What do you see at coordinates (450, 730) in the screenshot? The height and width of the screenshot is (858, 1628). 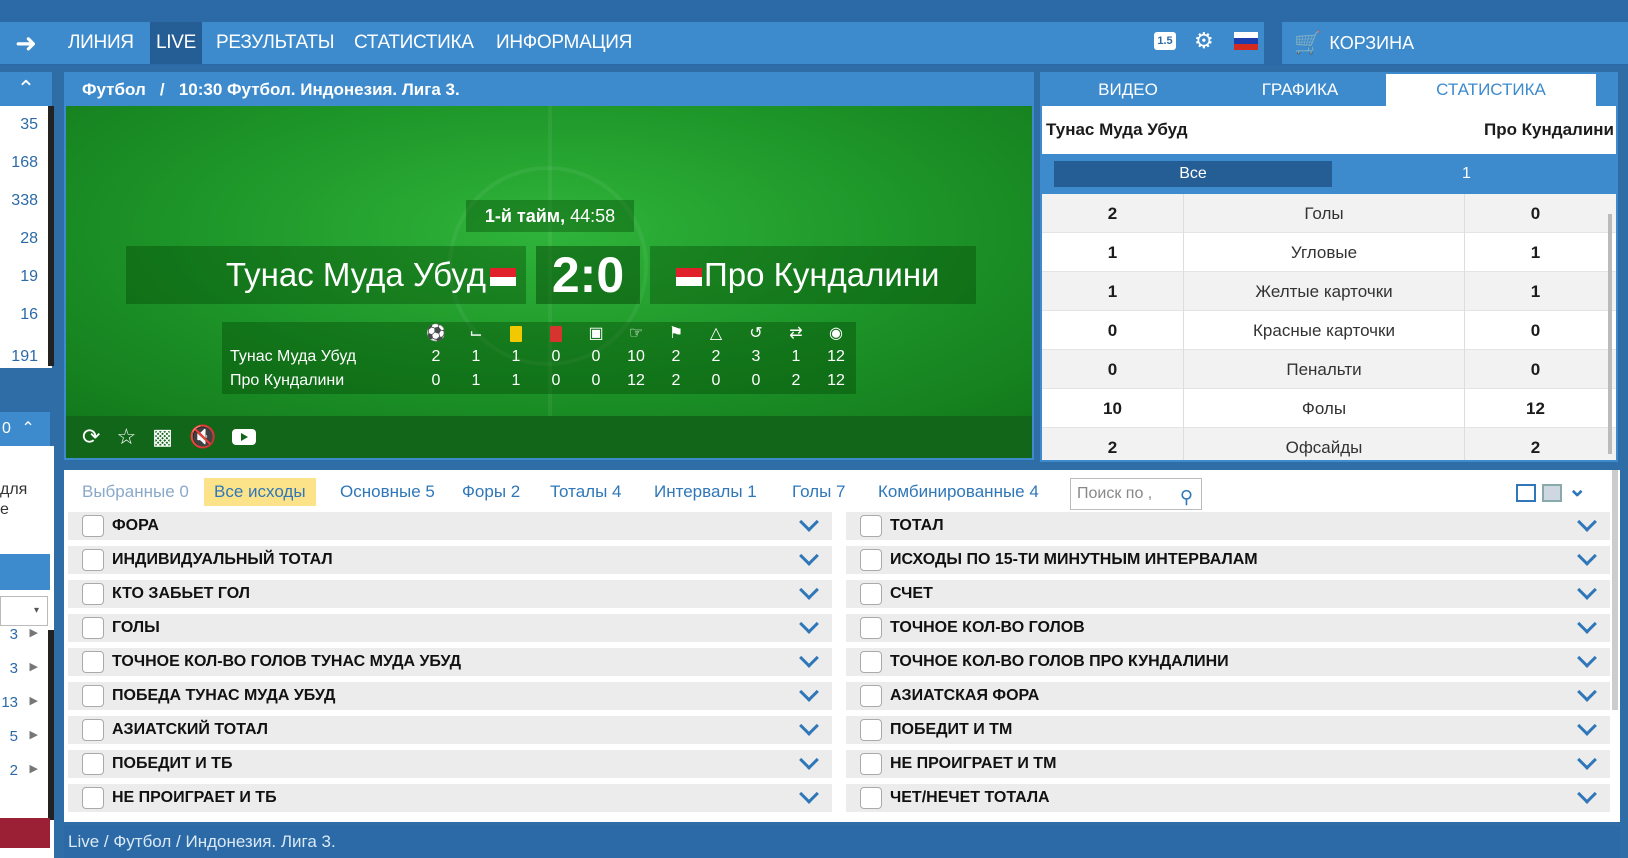 I see `market-row: АЗИАТСКИЙ ТОТАЛ` at bounding box center [450, 730].